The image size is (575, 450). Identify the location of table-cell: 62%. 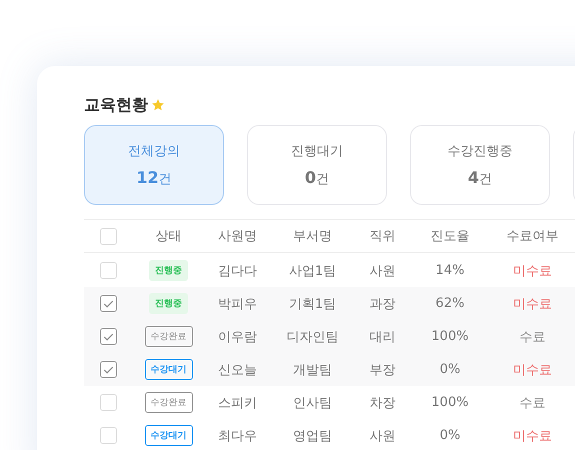
(450, 303).